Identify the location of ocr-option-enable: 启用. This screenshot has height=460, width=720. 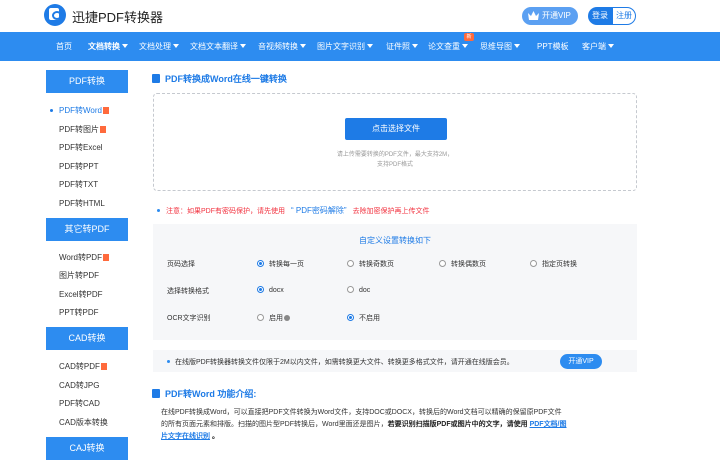
(273, 318).